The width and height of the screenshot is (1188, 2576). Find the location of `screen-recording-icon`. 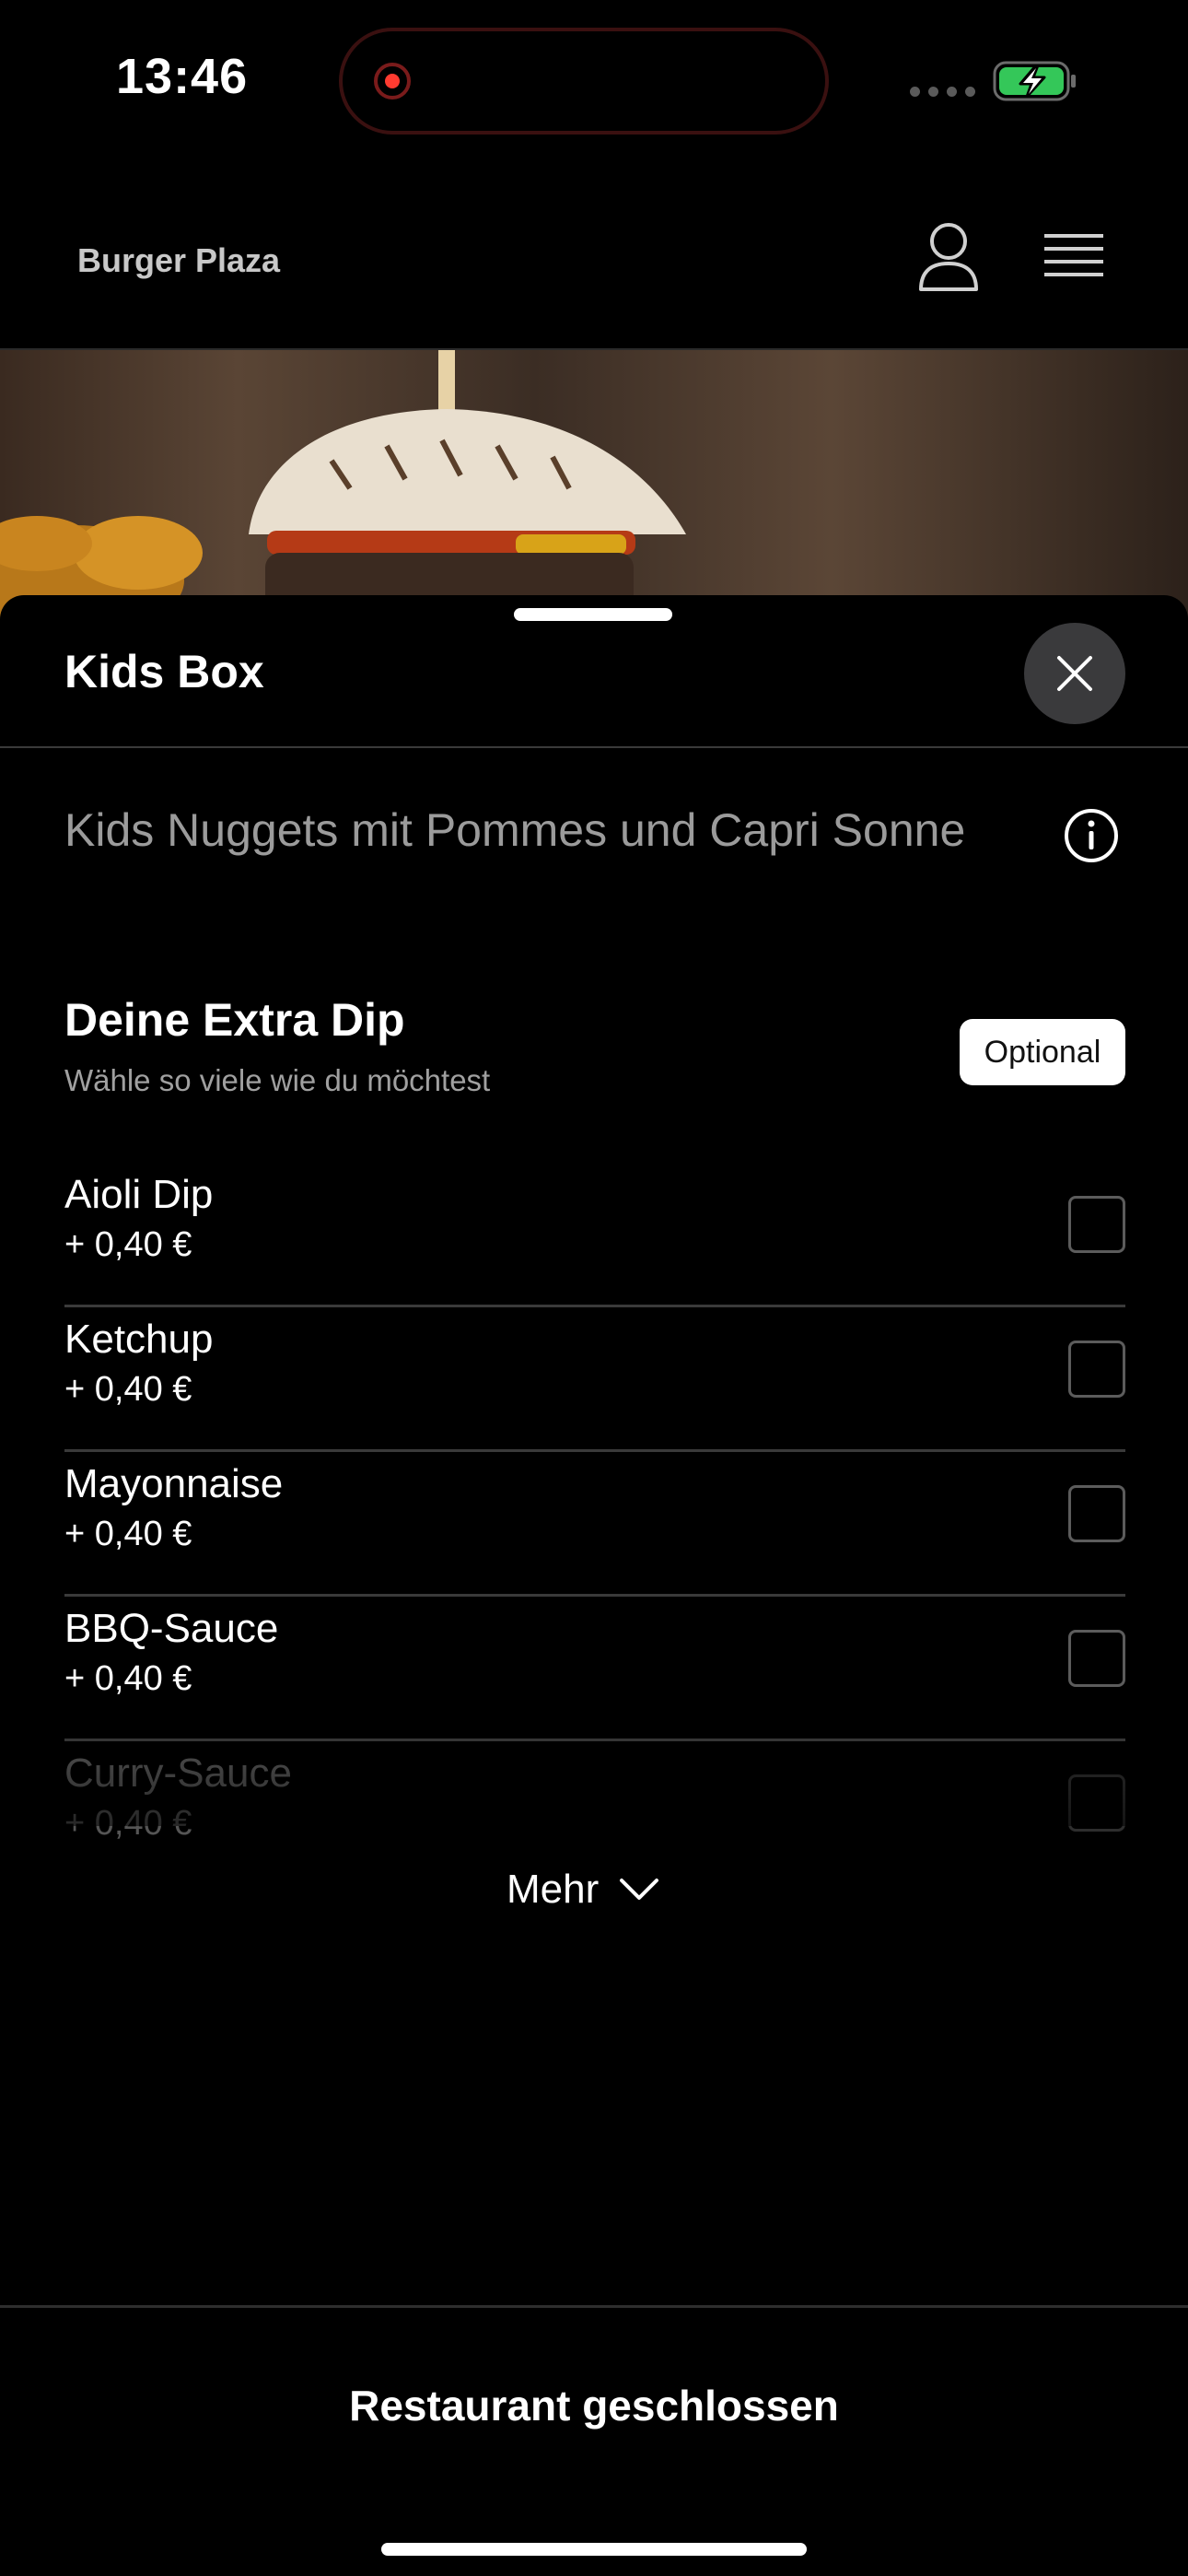

screen-recording-icon is located at coordinates (393, 81).